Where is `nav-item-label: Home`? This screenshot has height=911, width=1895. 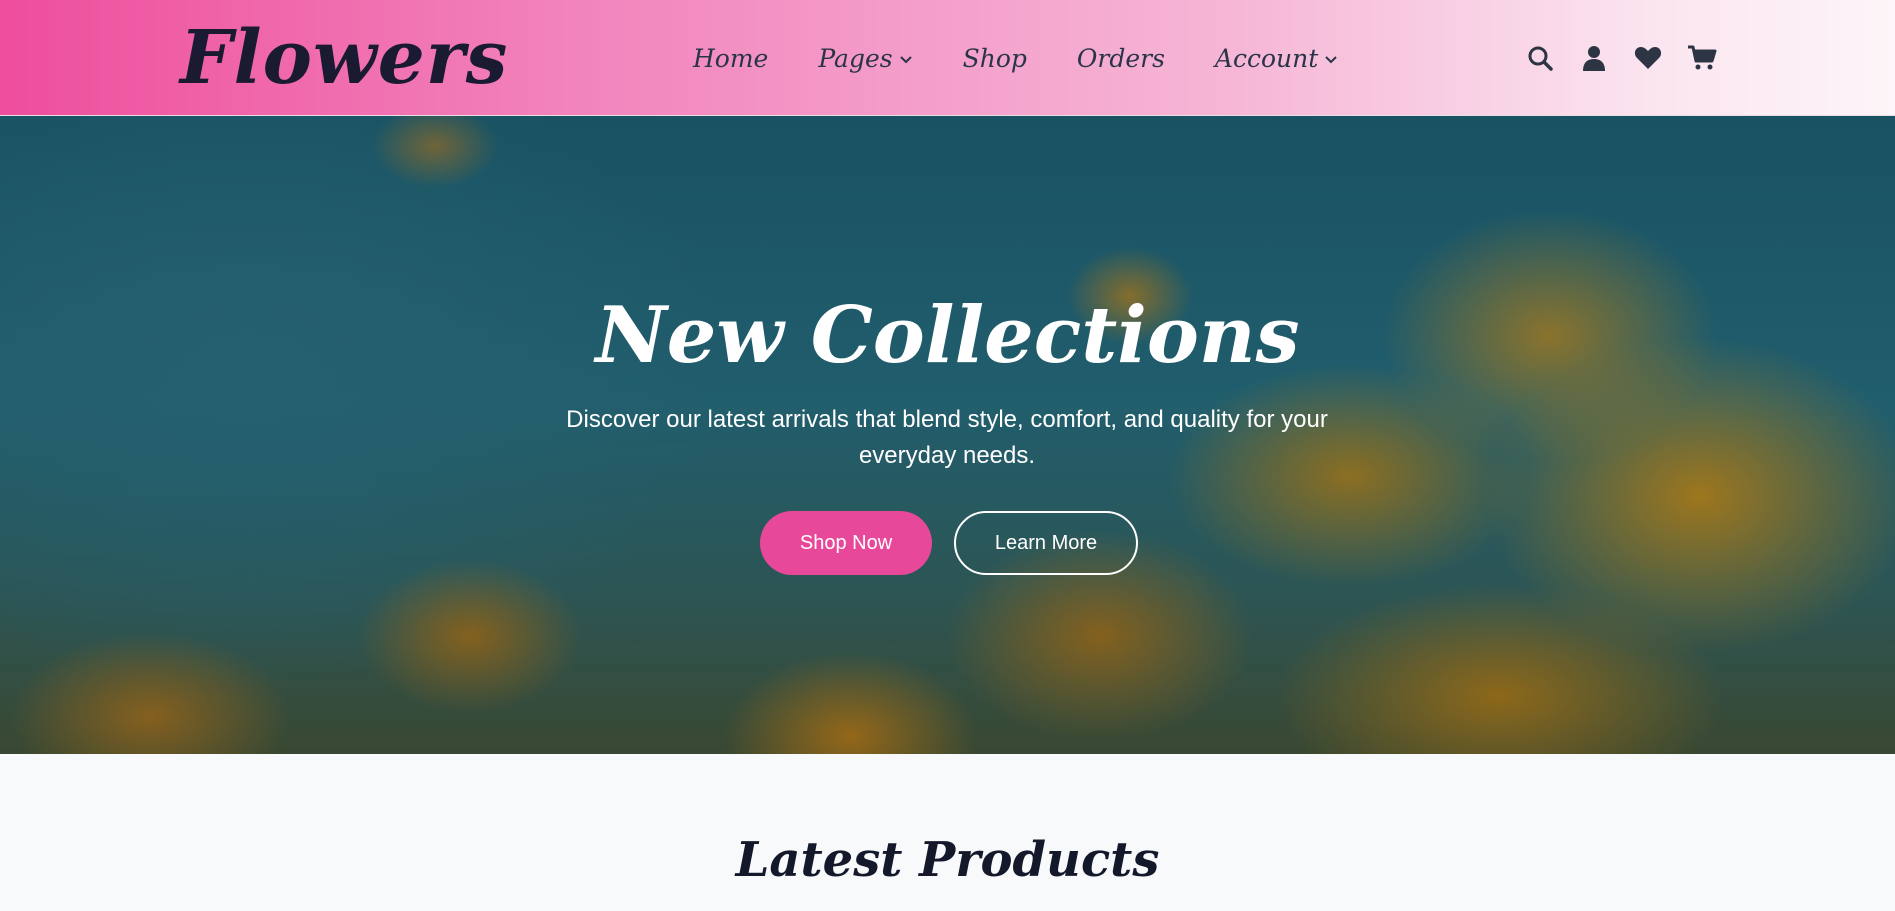
nav-item-label: Home is located at coordinates (731, 58).